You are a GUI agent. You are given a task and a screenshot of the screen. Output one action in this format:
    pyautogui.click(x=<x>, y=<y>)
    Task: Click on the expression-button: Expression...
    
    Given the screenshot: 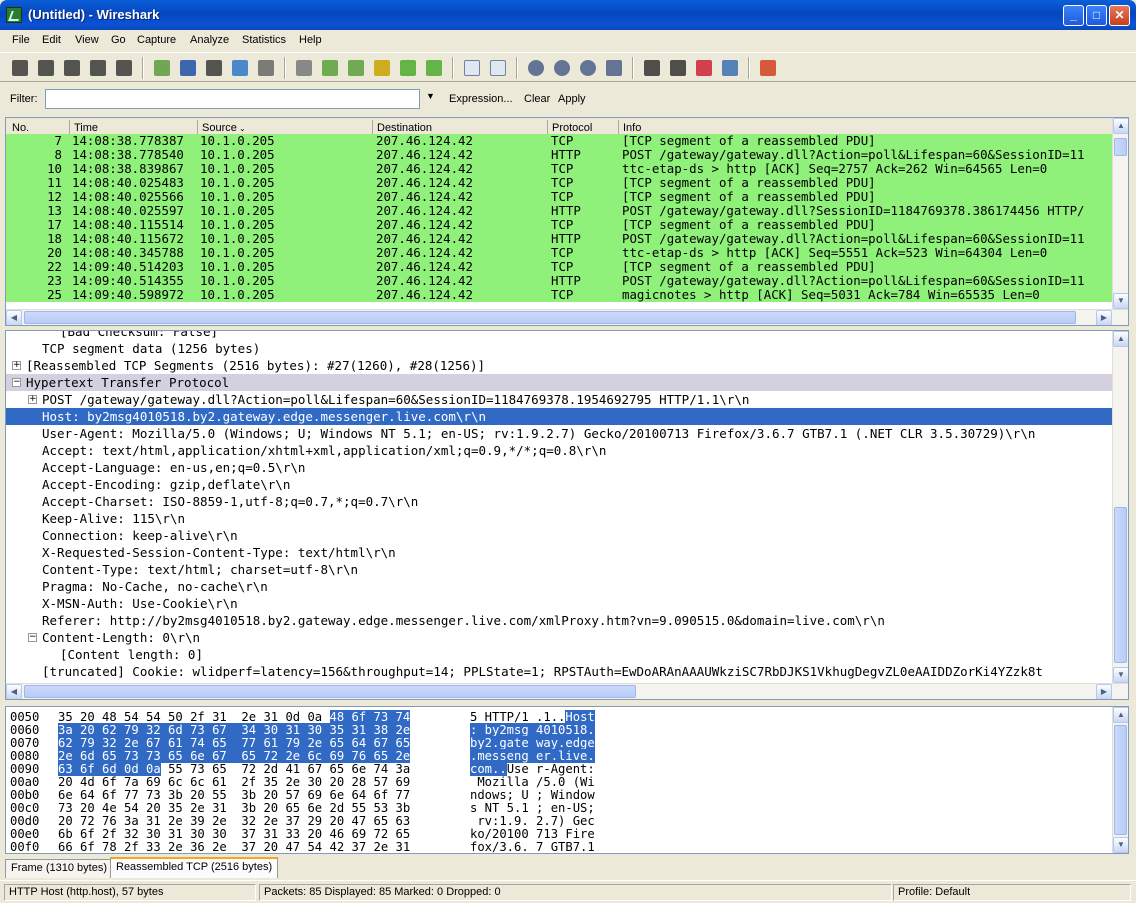 What is the action you would take?
    pyautogui.click(x=481, y=99)
    